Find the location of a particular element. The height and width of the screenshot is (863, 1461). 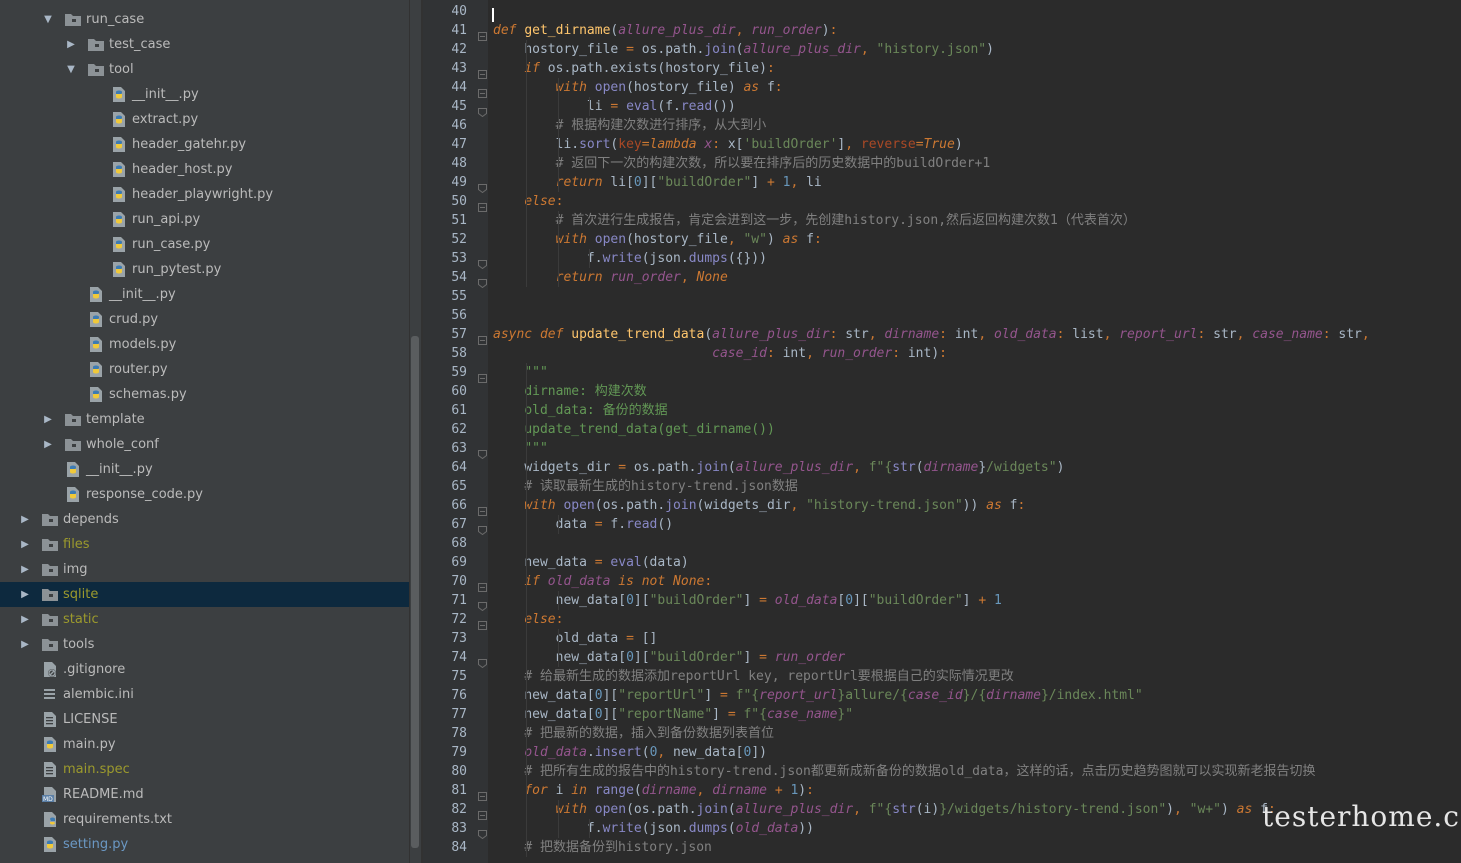

tree-item: .gitignore is located at coordinates (204, 669).